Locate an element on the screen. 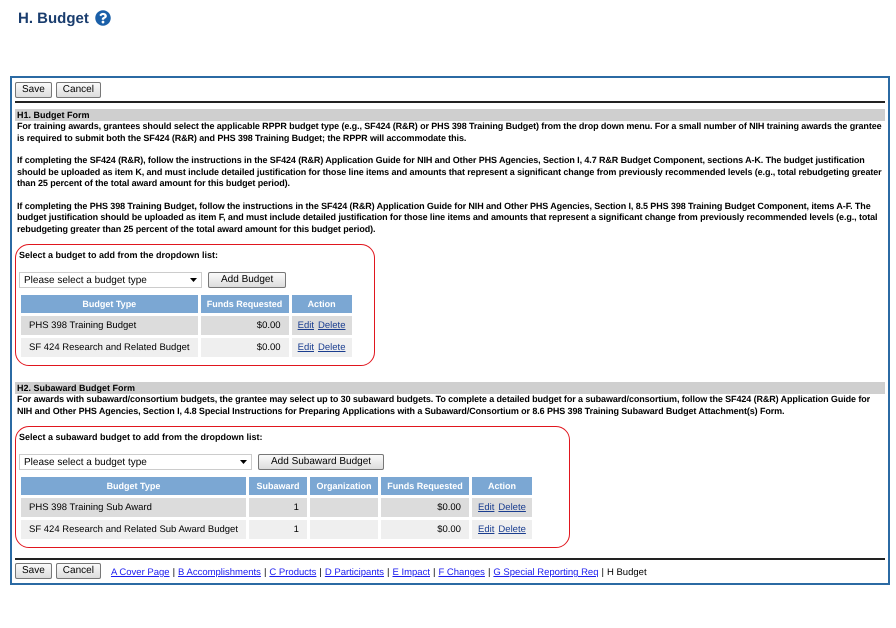 This screenshot has width=896, height=628. section-link: A Cover Page is located at coordinates (140, 572).